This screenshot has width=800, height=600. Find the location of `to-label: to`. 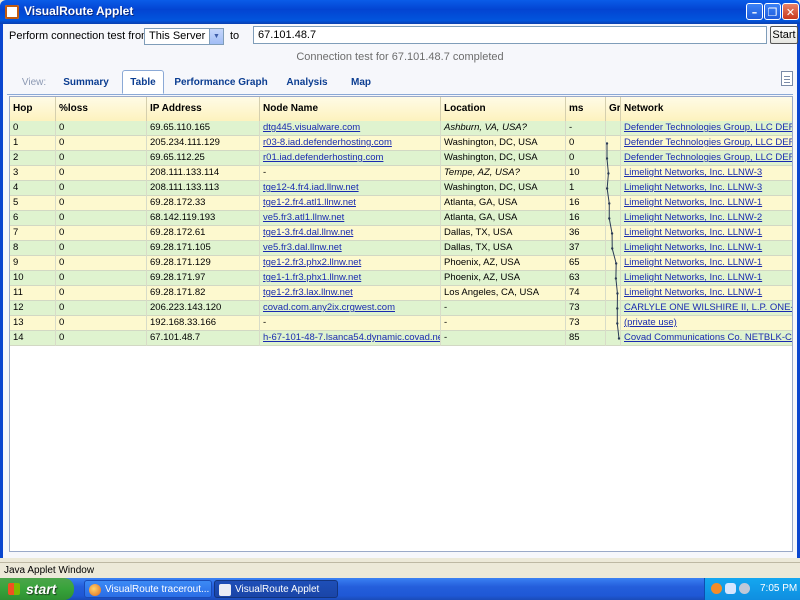

to-label: to is located at coordinates (235, 36).